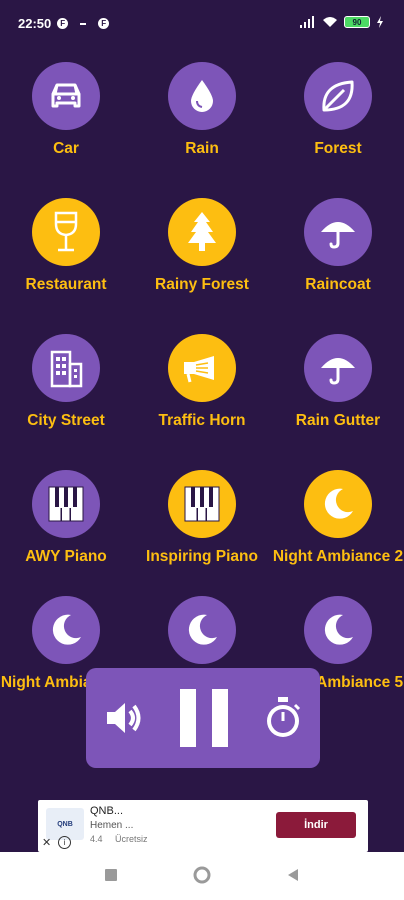 The width and height of the screenshot is (404, 900). I want to click on pause-icon, so click(203, 718).